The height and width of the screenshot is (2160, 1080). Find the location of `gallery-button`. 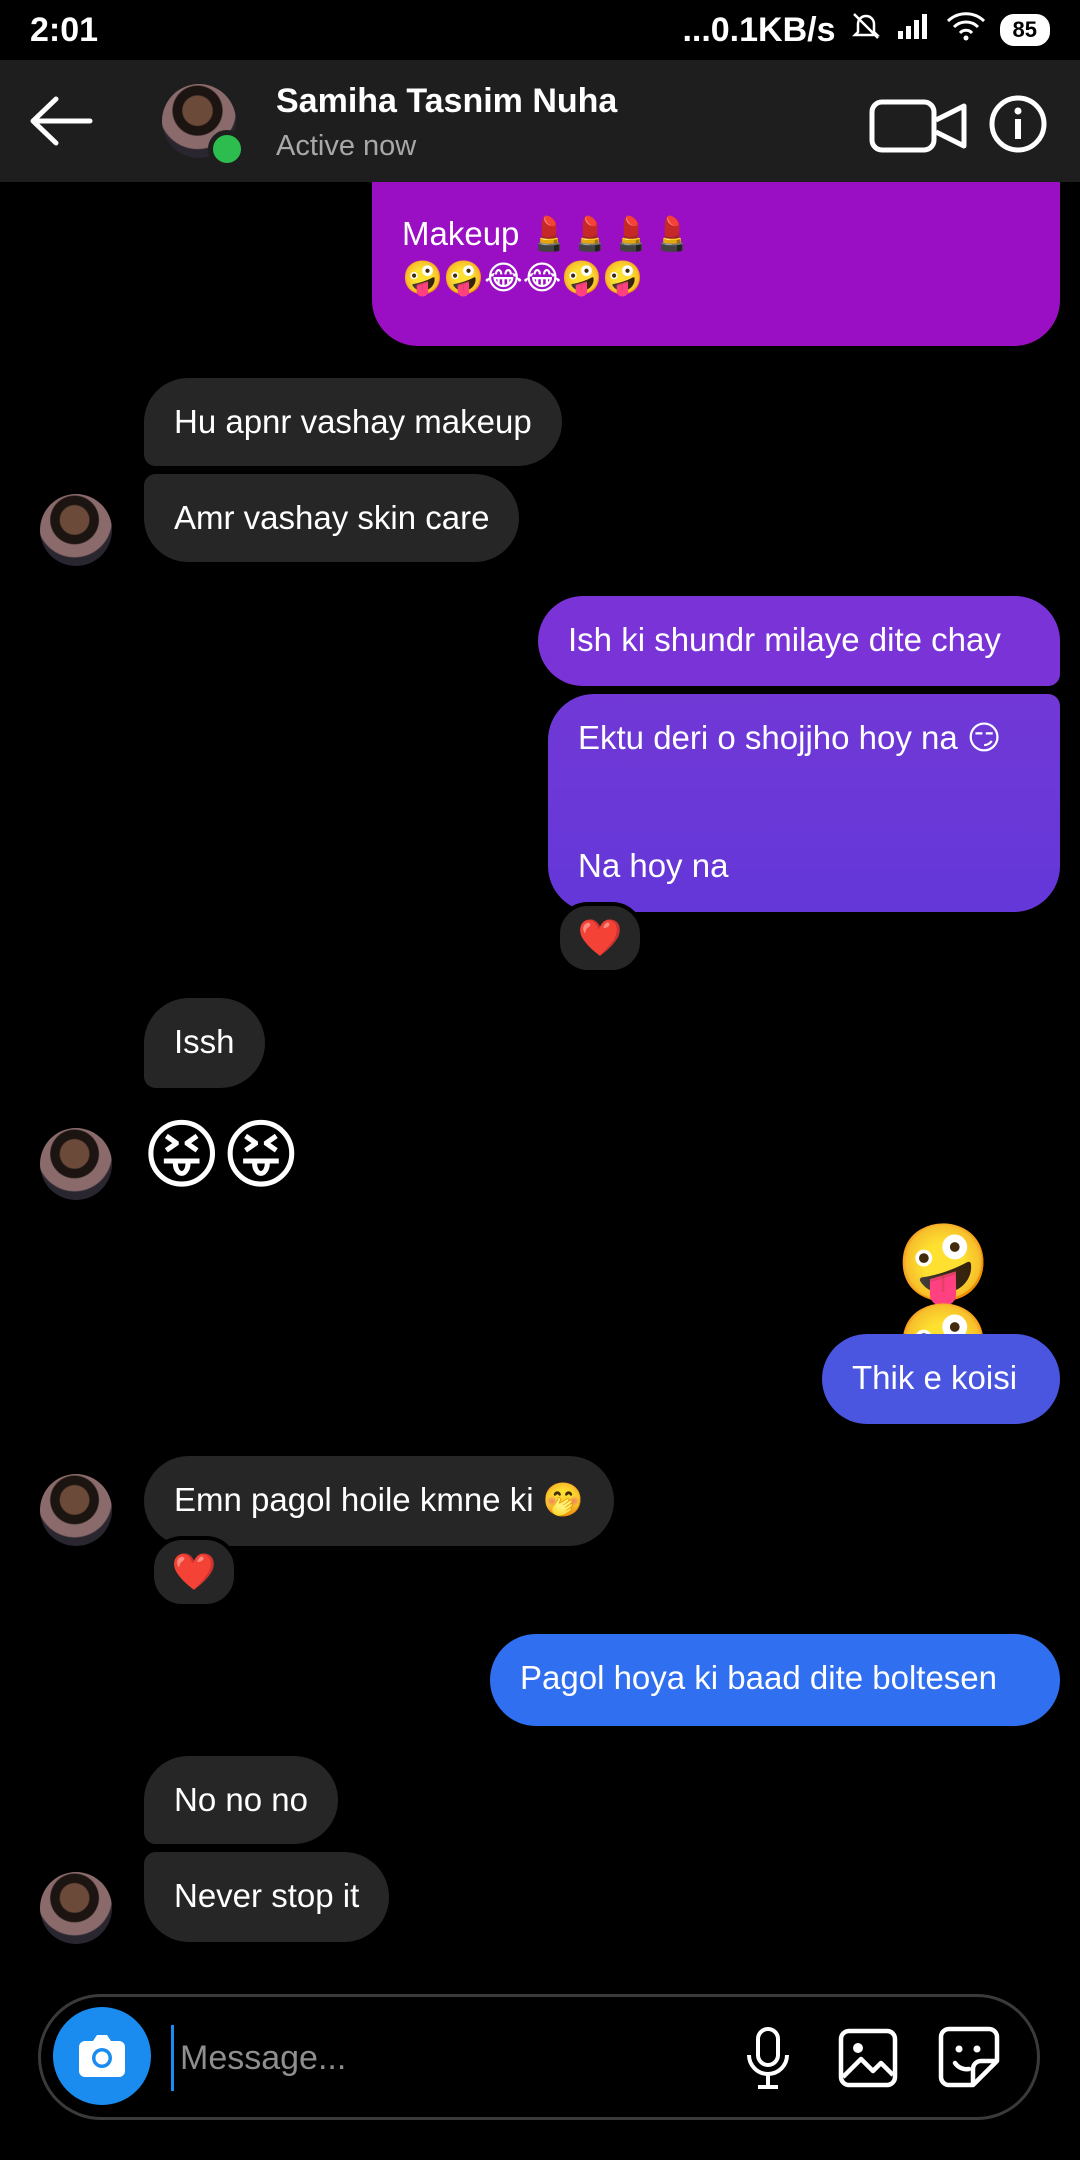

gallery-button is located at coordinates (868, 2060).